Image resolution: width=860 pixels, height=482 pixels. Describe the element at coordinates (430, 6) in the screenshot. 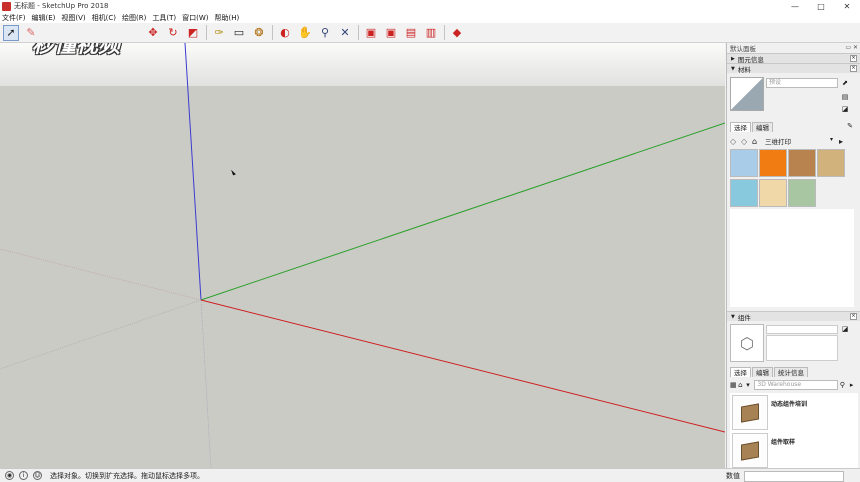

I see `title-bar: 无标题 - SketchUp Pro 2018 — □ ✕` at that location.